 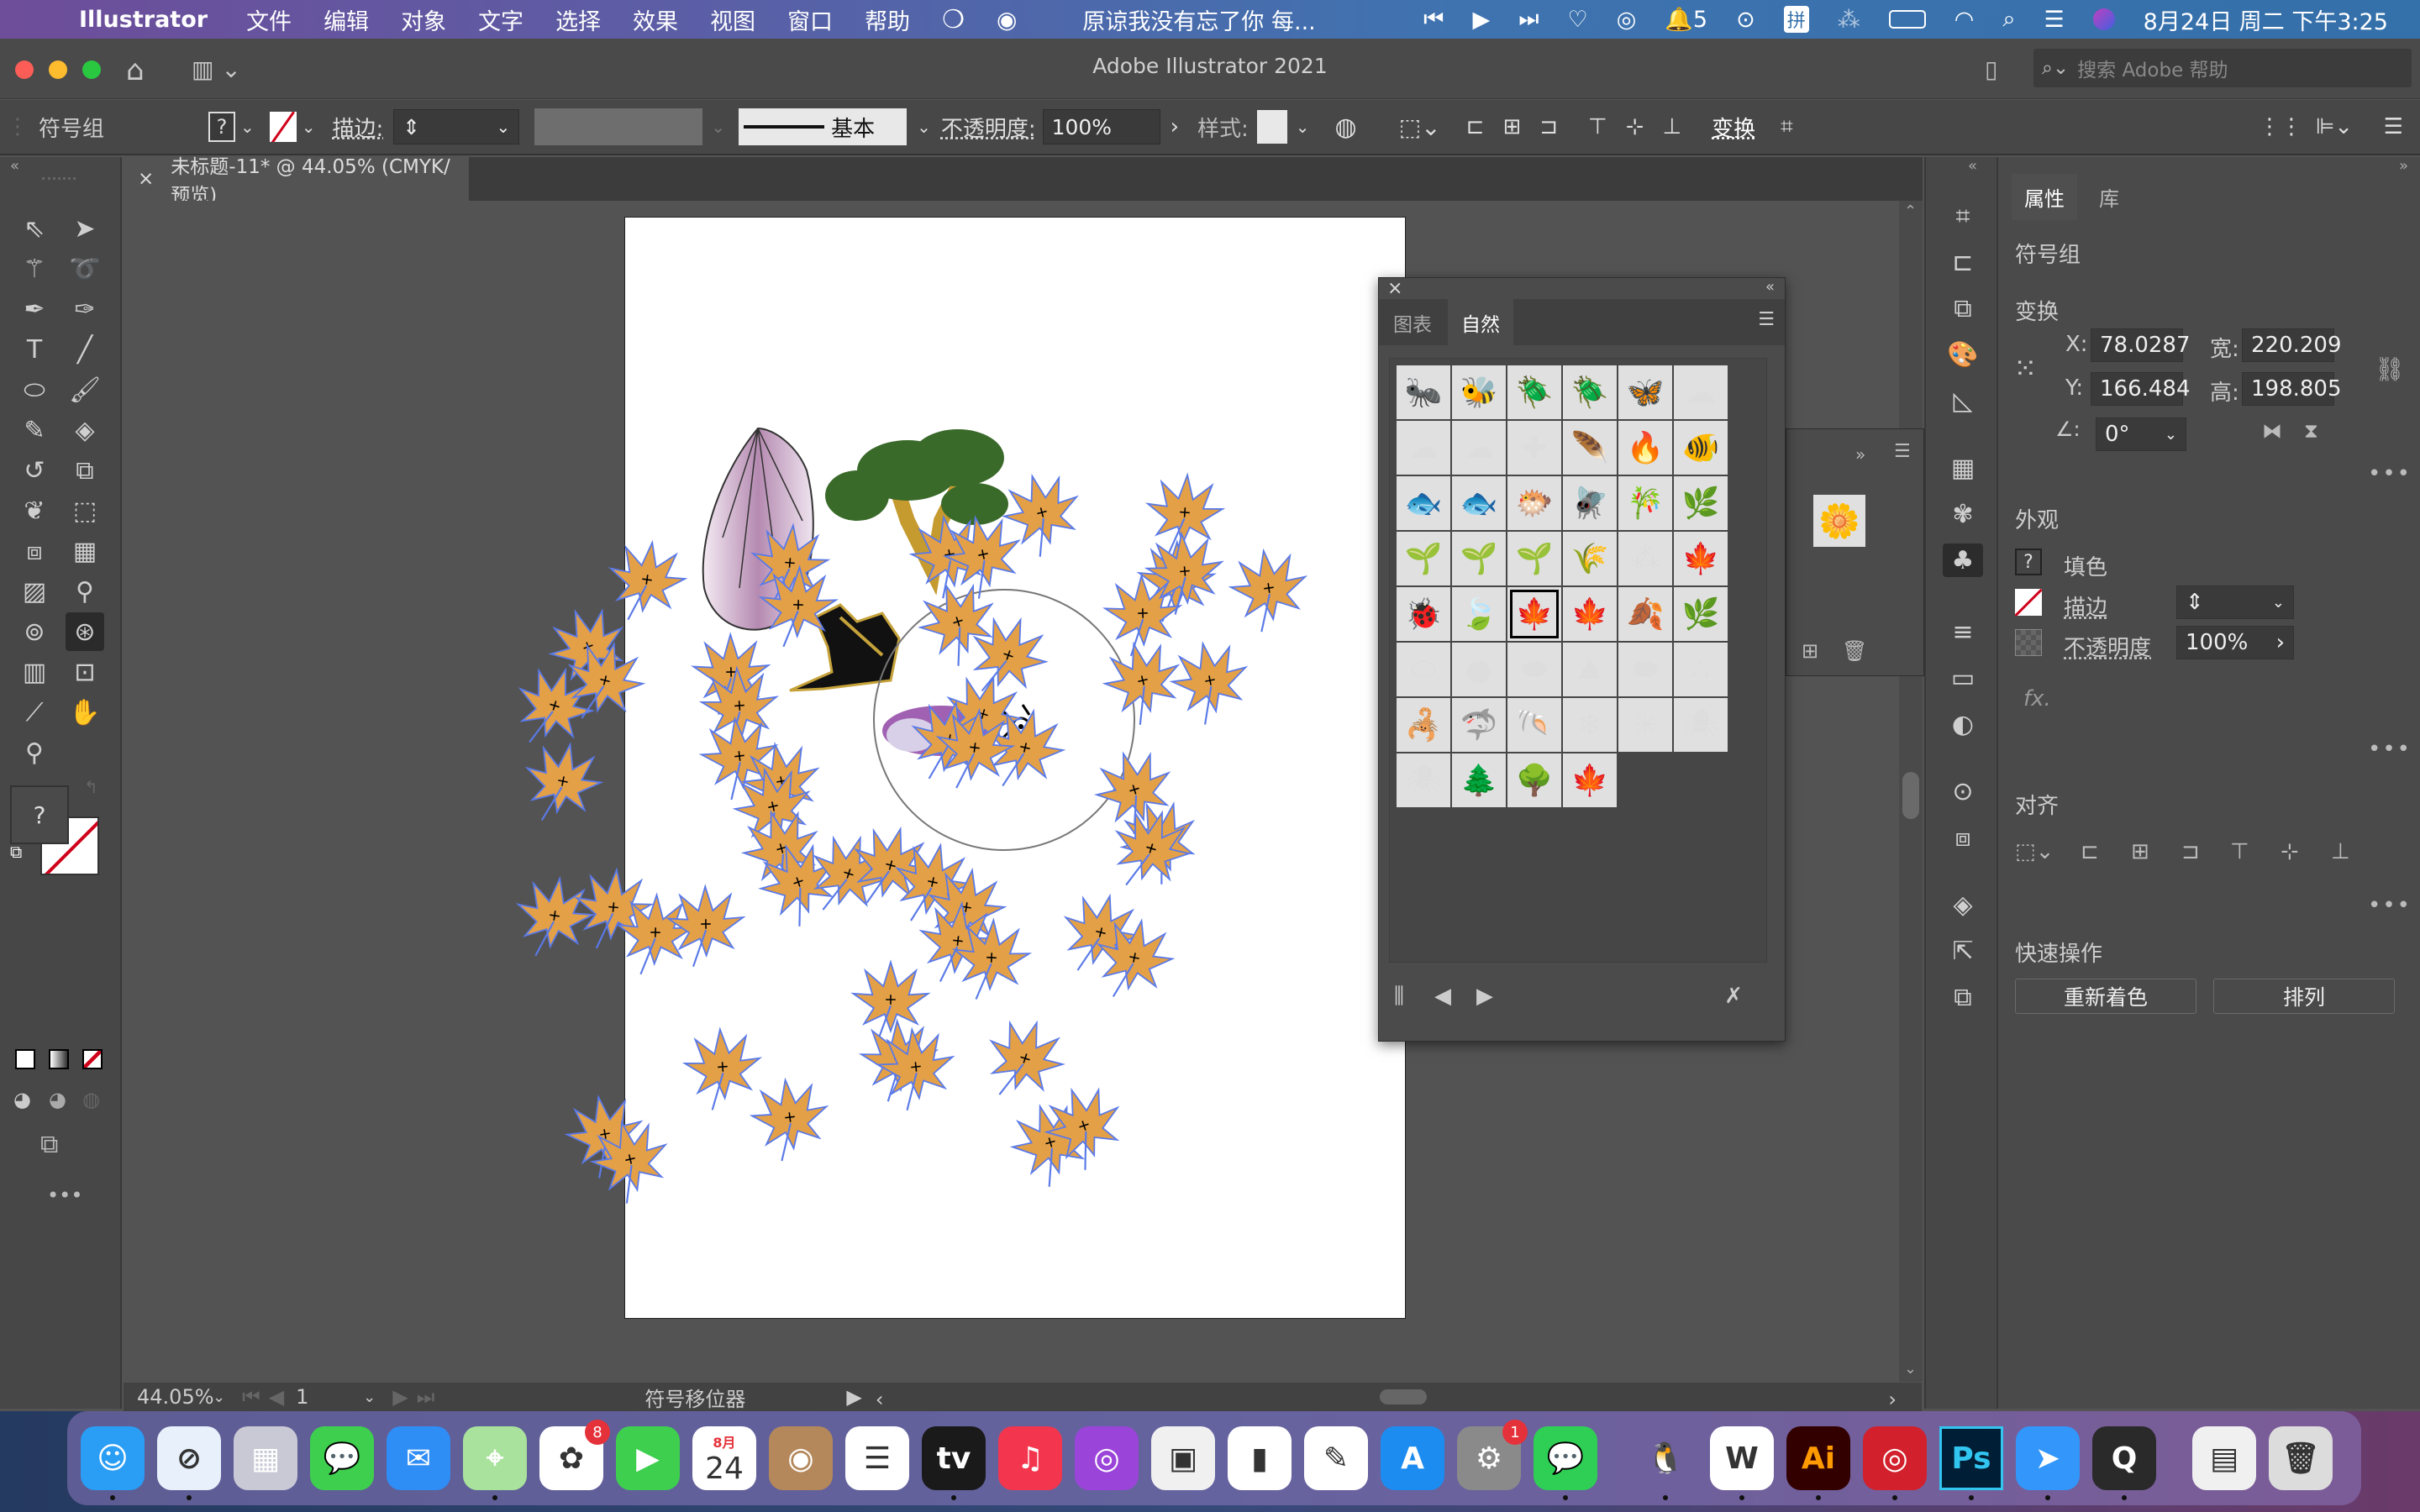 What do you see at coordinates (1534, 780) in the screenshot?
I see `symbol-birch-trees: 🌳` at bounding box center [1534, 780].